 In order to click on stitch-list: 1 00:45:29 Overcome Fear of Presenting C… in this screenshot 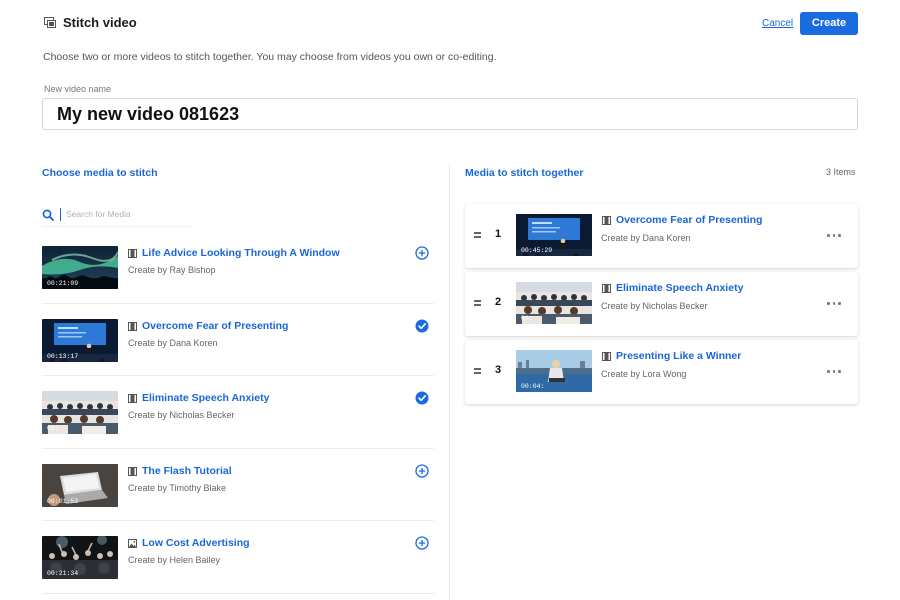, I will do `click(661, 306)`.